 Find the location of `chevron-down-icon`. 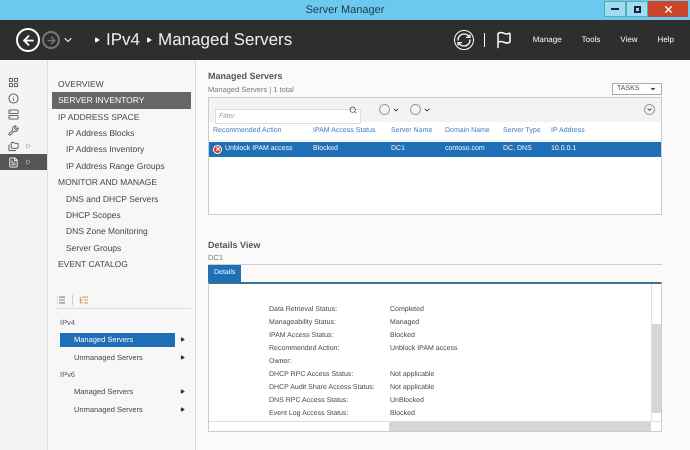

chevron-down-icon is located at coordinates (649, 110).